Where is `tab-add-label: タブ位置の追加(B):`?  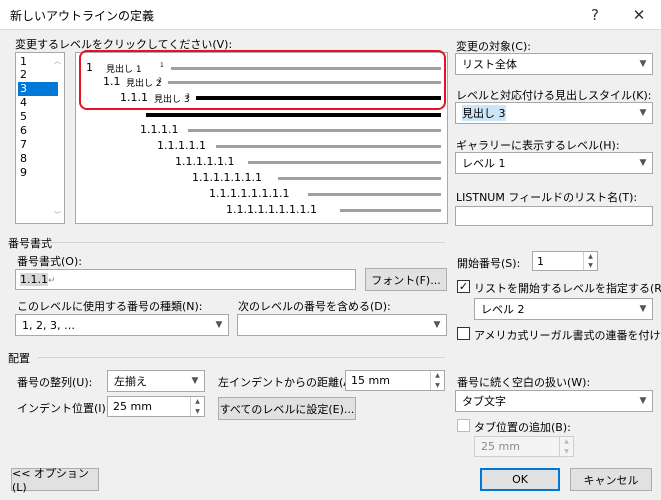
tab-add-label: タブ位置の追加(B): is located at coordinates (522, 427).